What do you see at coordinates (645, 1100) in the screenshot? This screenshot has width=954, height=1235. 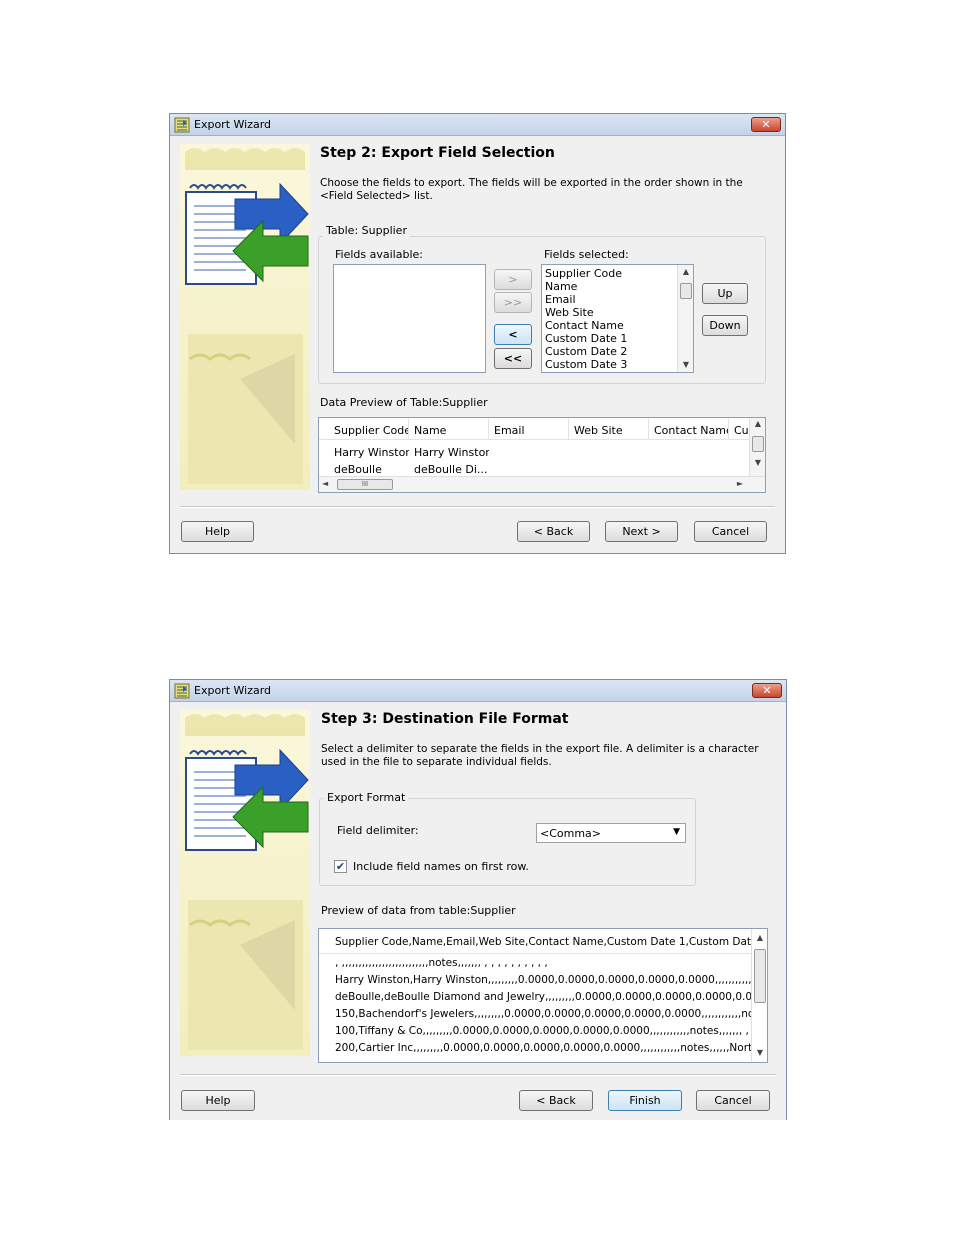 I see `finish-button: Finish` at bounding box center [645, 1100].